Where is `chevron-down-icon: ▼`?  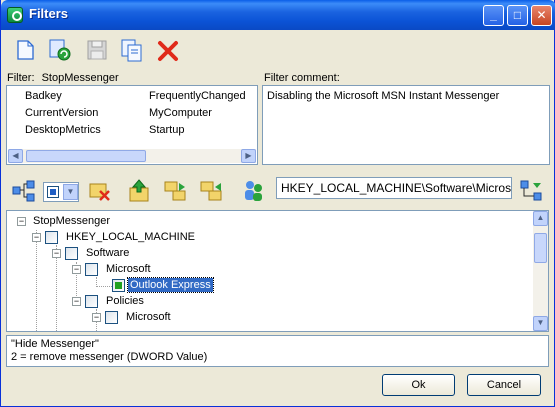
chevron-down-icon: ▼ is located at coordinates (70, 192).